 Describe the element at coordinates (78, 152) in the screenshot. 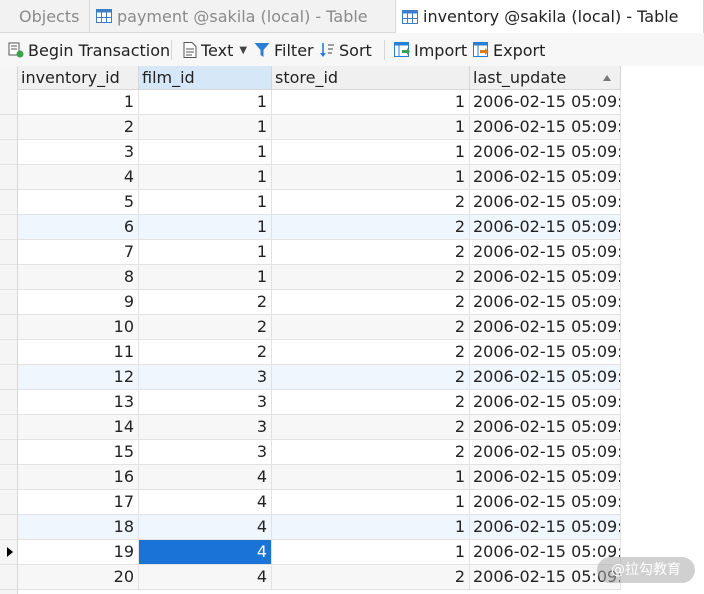

I see `cell-inventory-id: 3` at that location.